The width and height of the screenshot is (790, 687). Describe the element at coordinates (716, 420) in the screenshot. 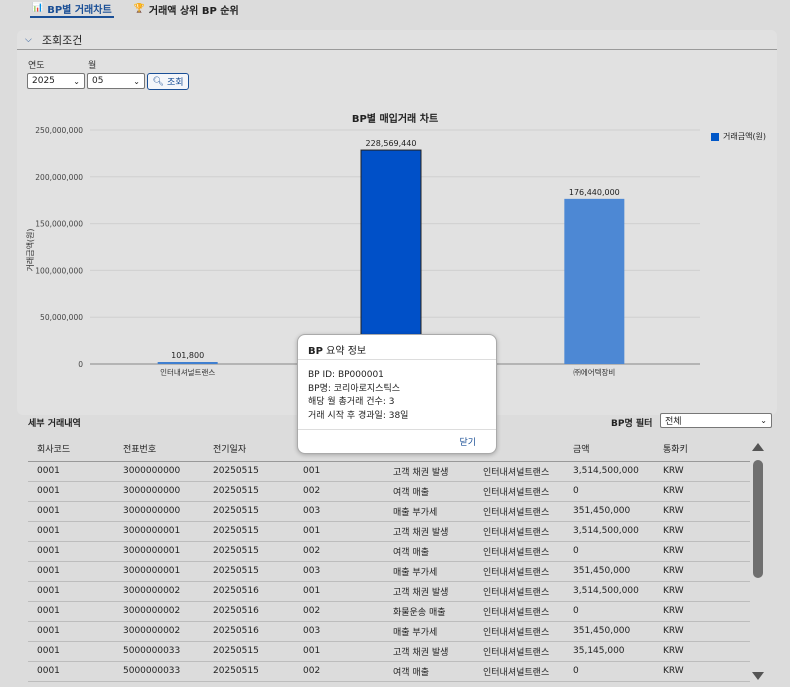

I see `bp-filter-select: 전체 ⌄` at that location.